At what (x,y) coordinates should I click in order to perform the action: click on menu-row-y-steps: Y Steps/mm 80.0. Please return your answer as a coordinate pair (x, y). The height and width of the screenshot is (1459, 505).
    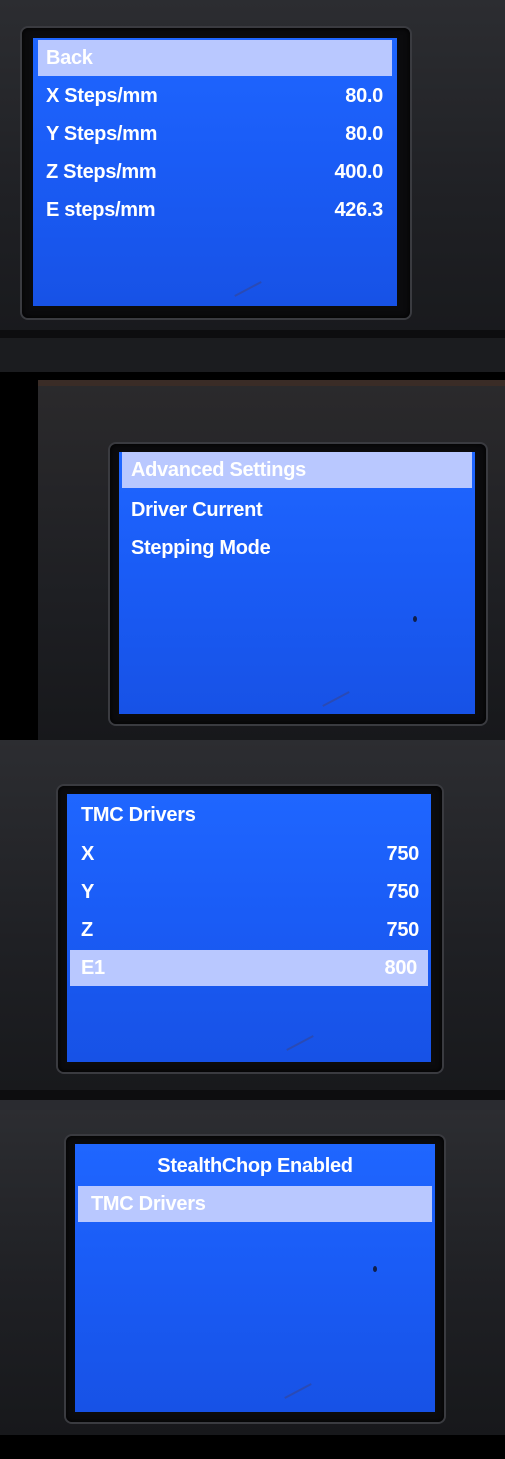
    Looking at the image, I should click on (210, 134).